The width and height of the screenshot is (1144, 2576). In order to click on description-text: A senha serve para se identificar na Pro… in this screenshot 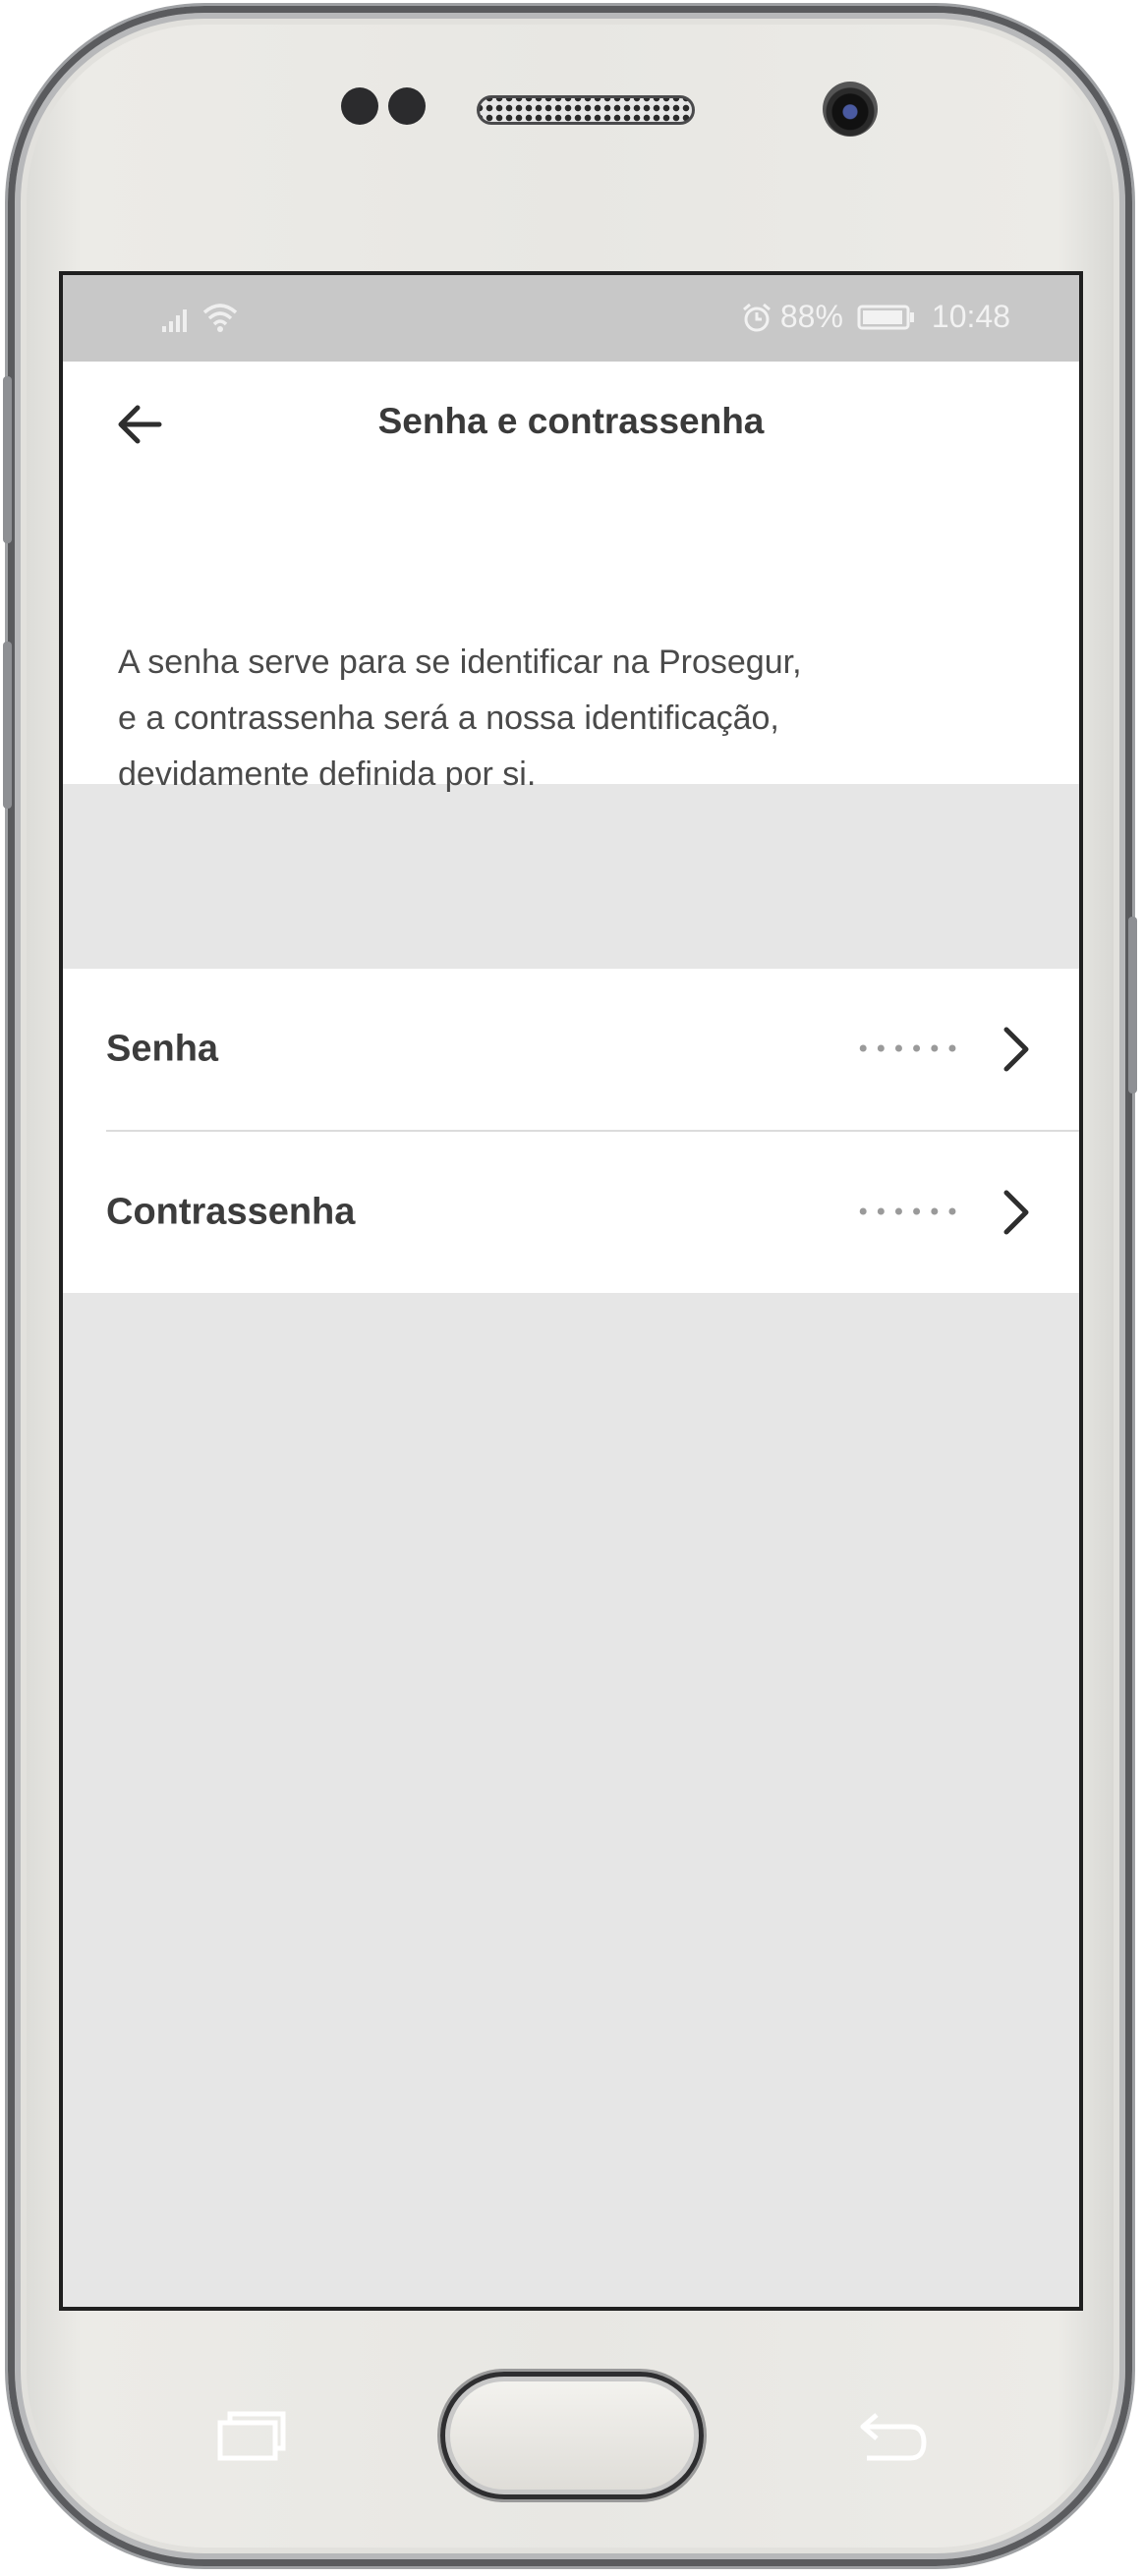, I will do `click(560, 719)`.